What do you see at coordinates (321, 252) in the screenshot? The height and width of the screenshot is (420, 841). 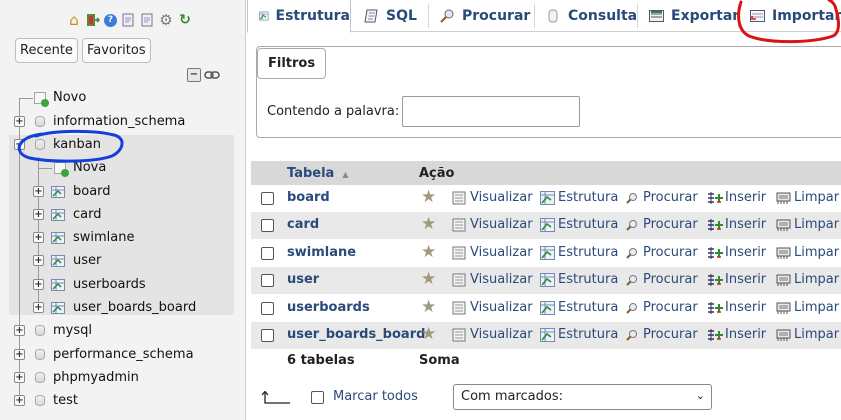 I see `table-name-link: swimlane` at bounding box center [321, 252].